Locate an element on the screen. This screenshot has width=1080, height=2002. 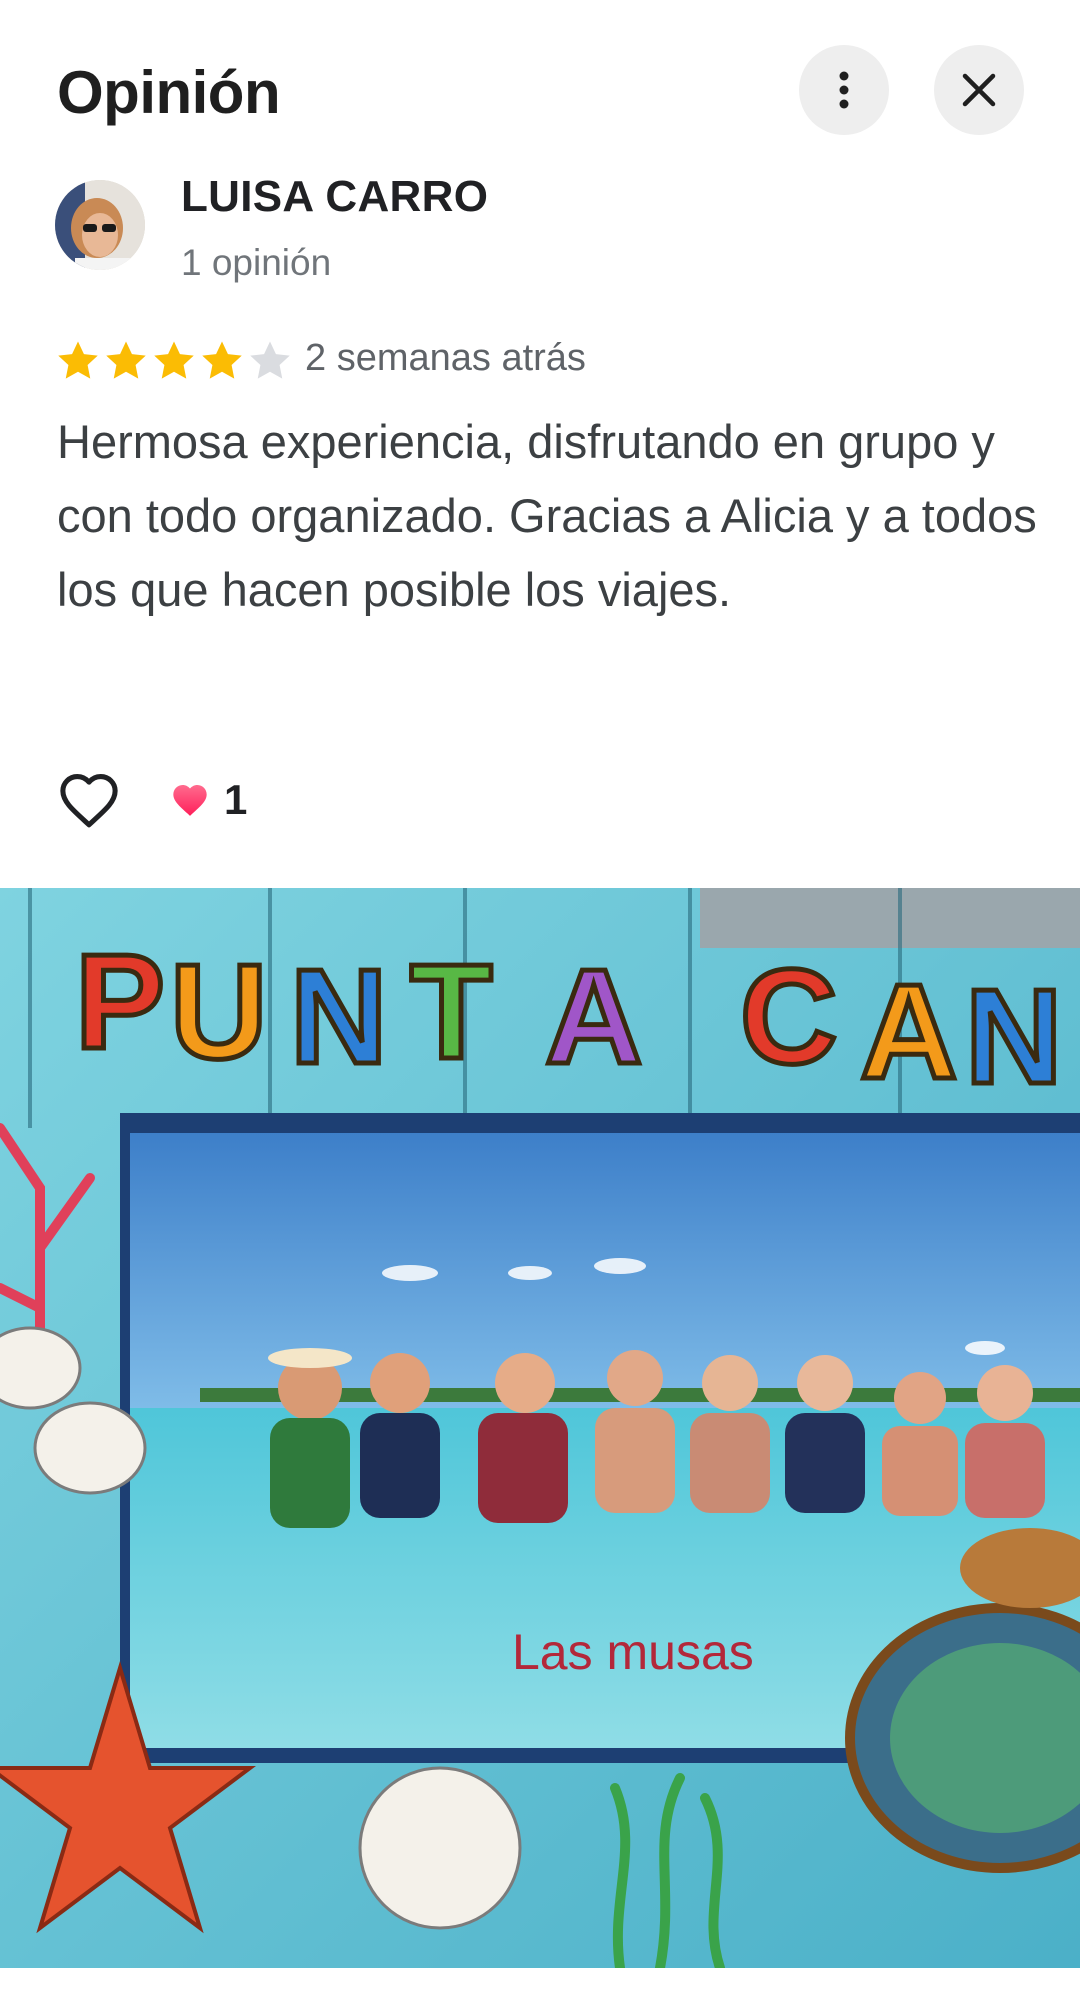
page-title: Opinión is located at coordinates (169, 92).